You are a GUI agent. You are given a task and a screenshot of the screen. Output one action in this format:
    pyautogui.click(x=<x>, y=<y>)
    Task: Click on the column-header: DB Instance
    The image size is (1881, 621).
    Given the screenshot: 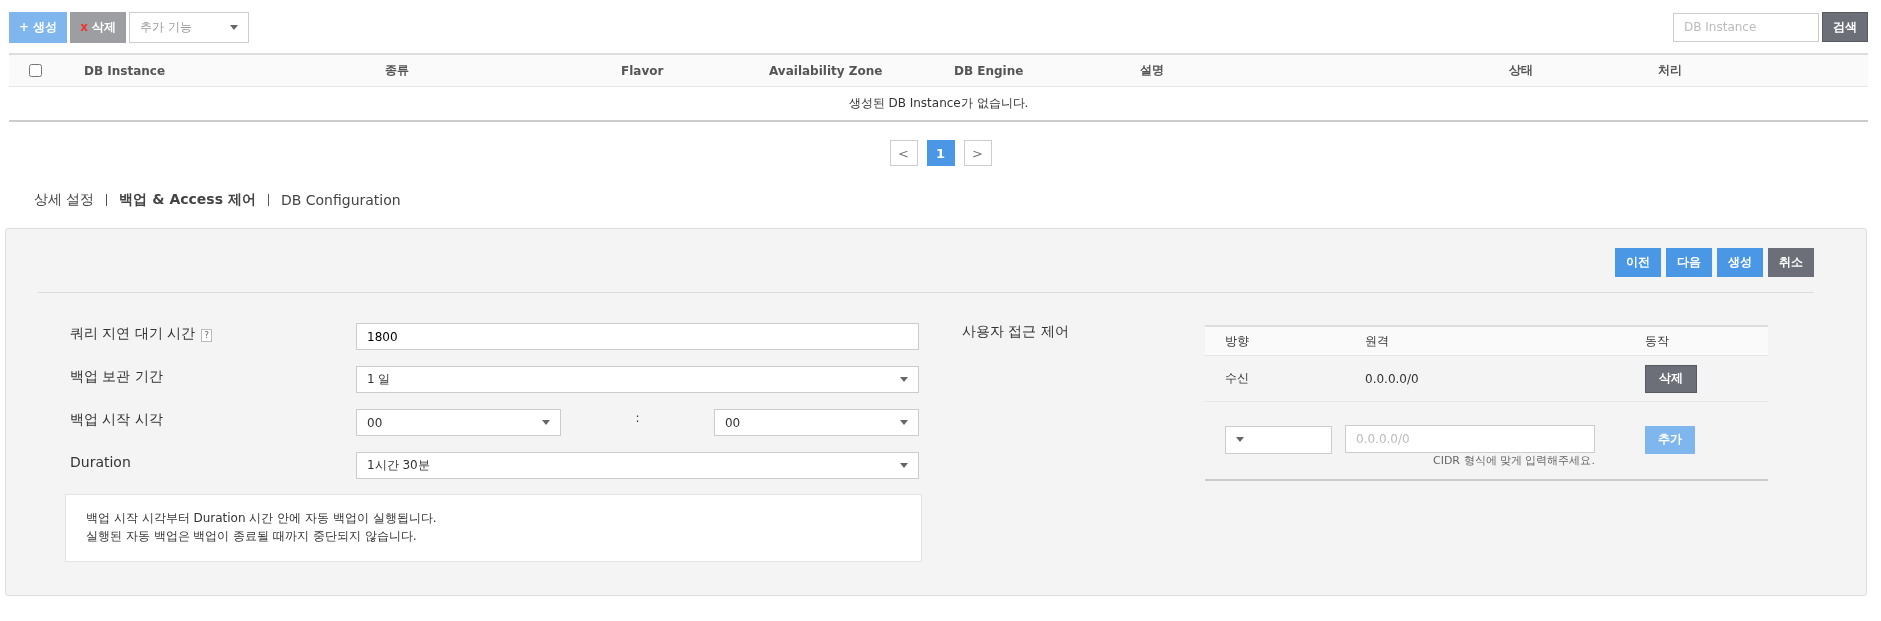 What is the action you would take?
    pyautogui.click(x=125, y=70)
    